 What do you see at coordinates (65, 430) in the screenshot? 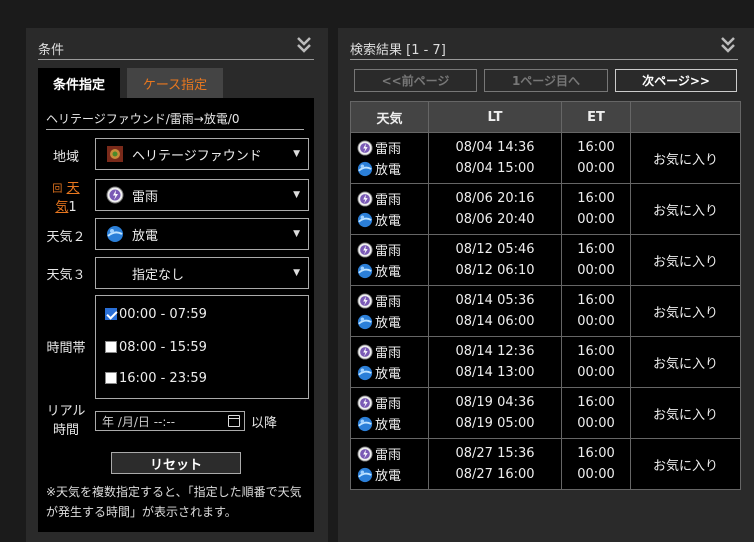
I see `realtime-label-b: 時間` at bounding box center [65, 430].